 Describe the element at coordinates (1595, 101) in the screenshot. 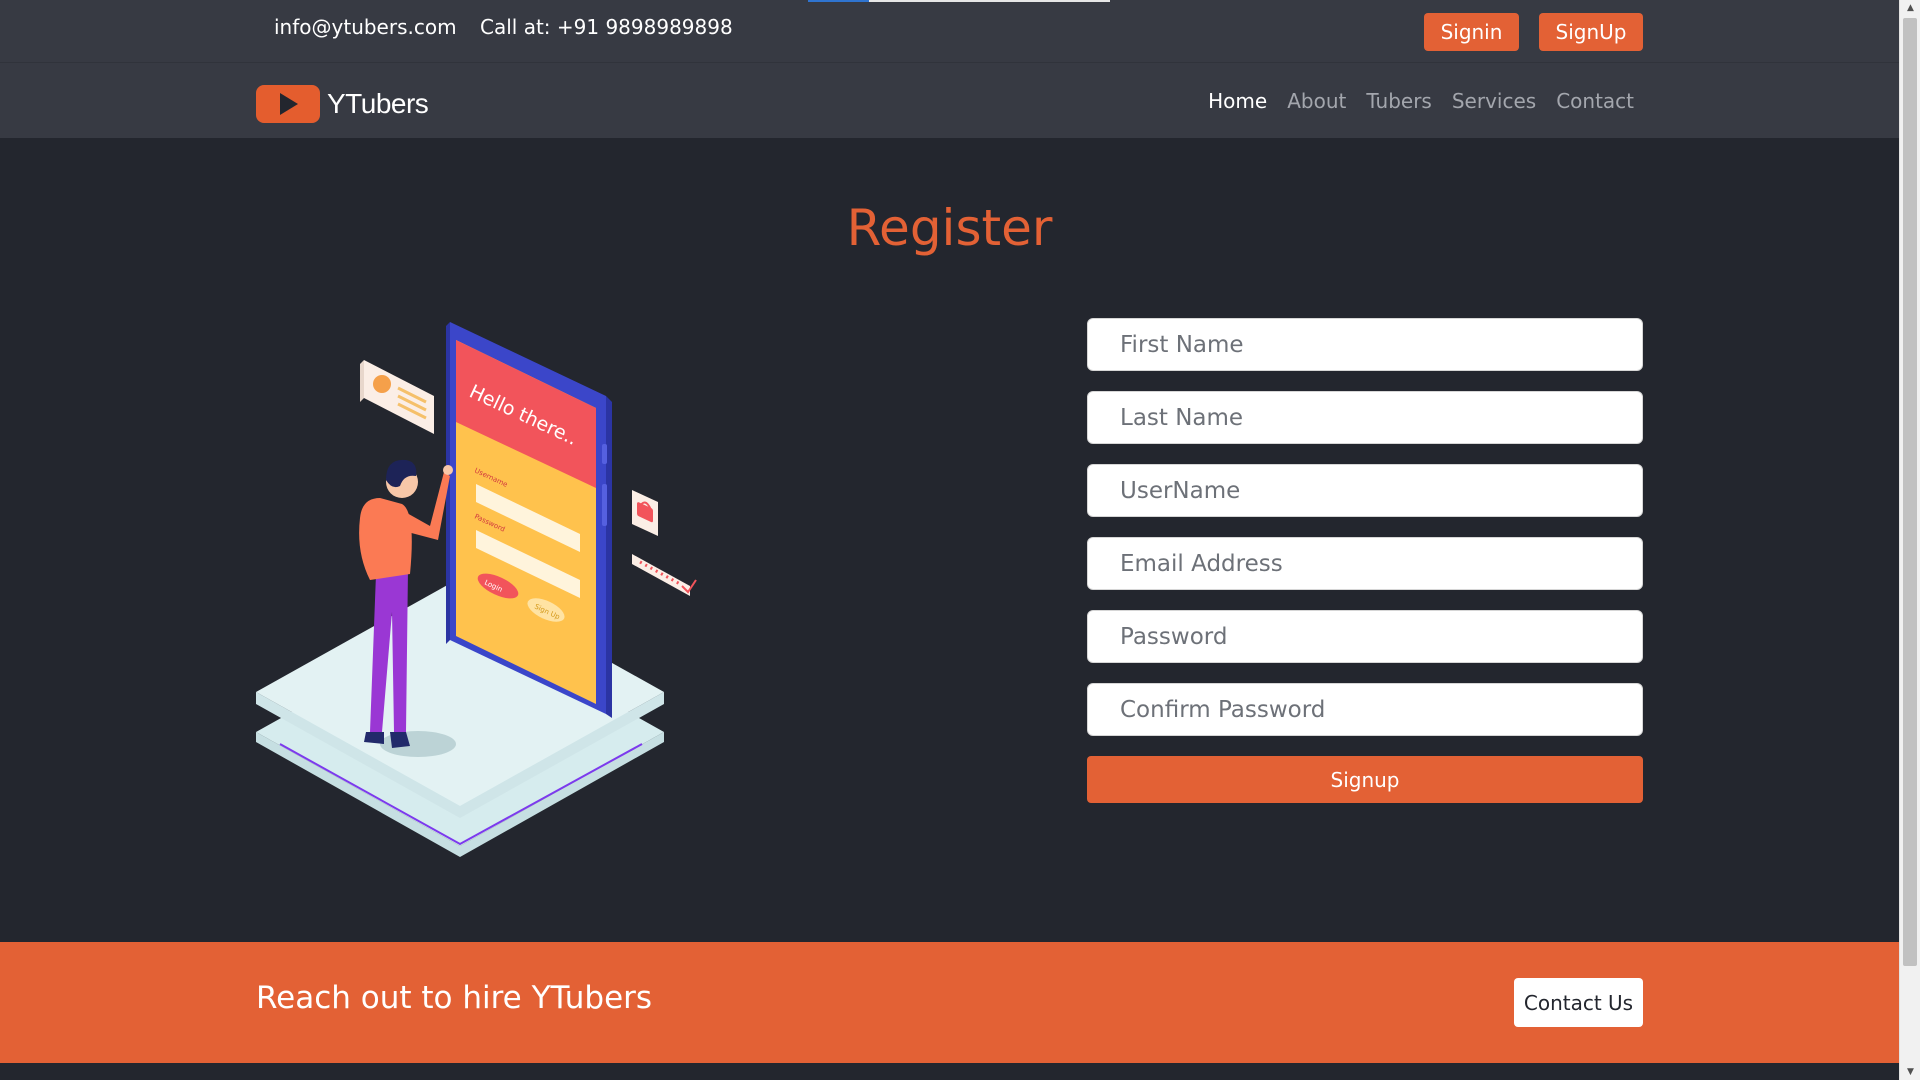

I see `nav-contact: Contact` at that location.